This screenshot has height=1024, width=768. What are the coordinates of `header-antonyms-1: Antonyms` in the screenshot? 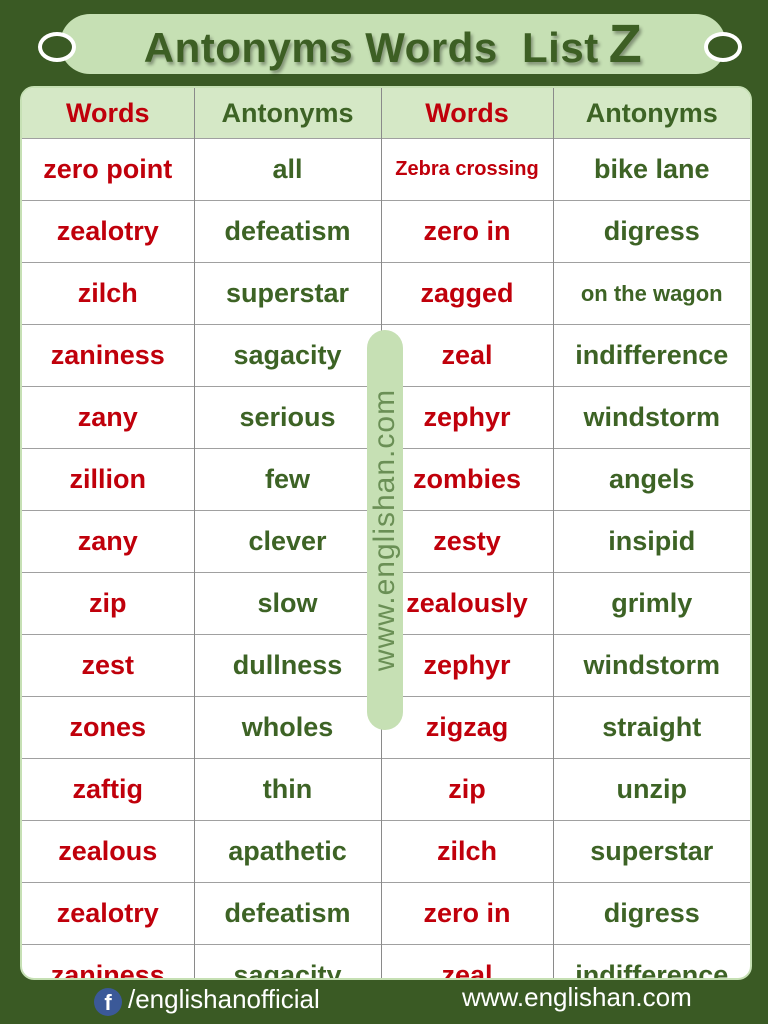 It's located at (288, 113).